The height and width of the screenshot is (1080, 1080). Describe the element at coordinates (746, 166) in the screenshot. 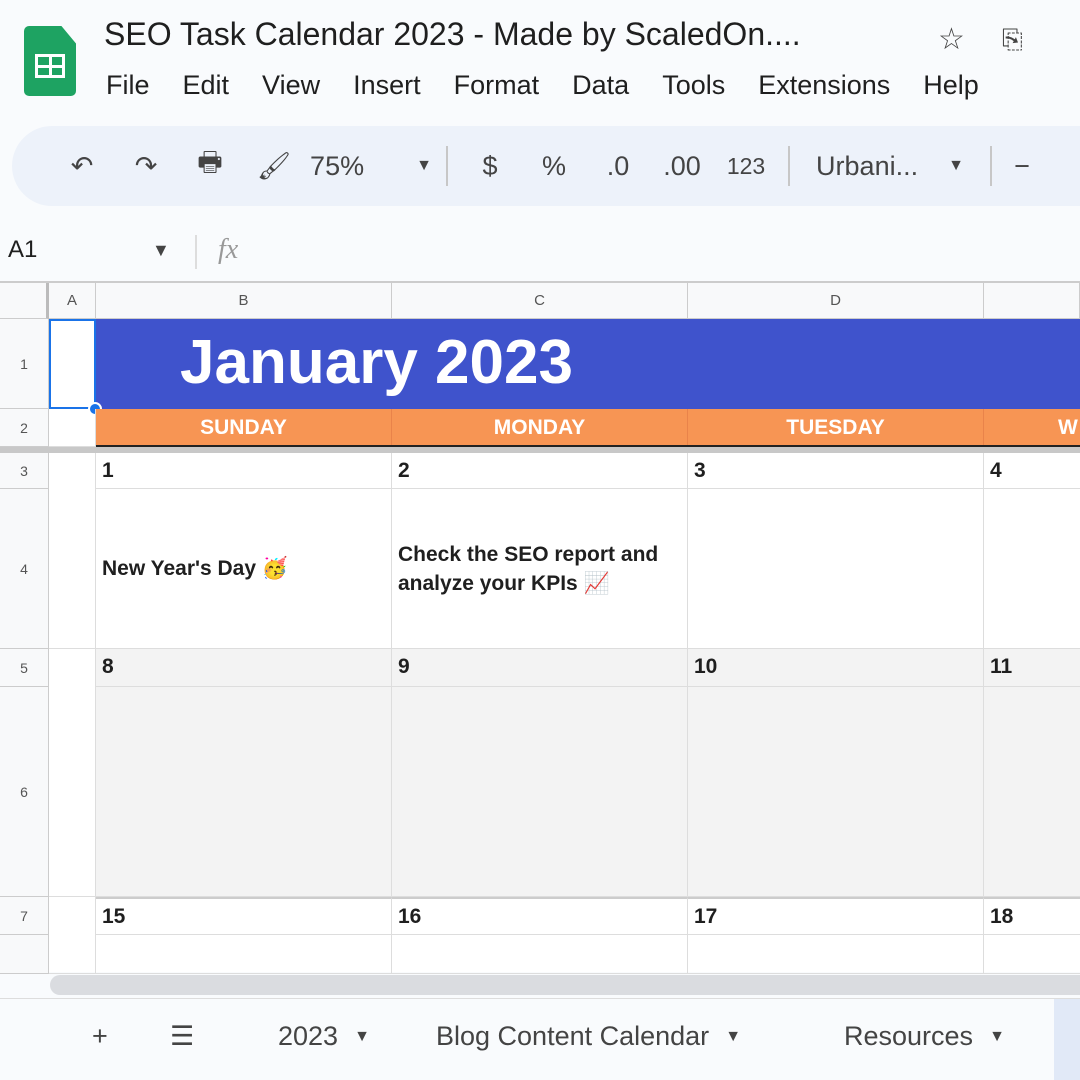

I see `number-format-button: 123` at that location.